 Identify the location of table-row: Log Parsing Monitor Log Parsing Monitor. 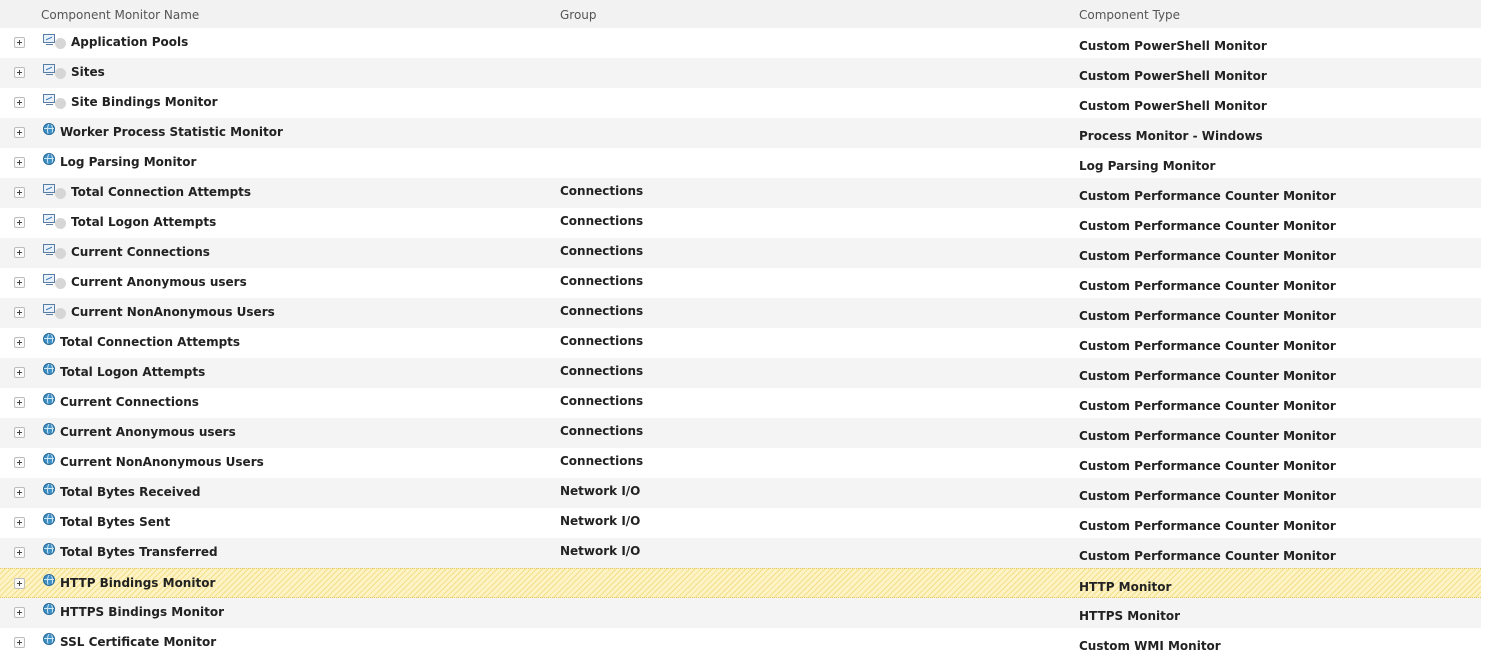
(740, 163).